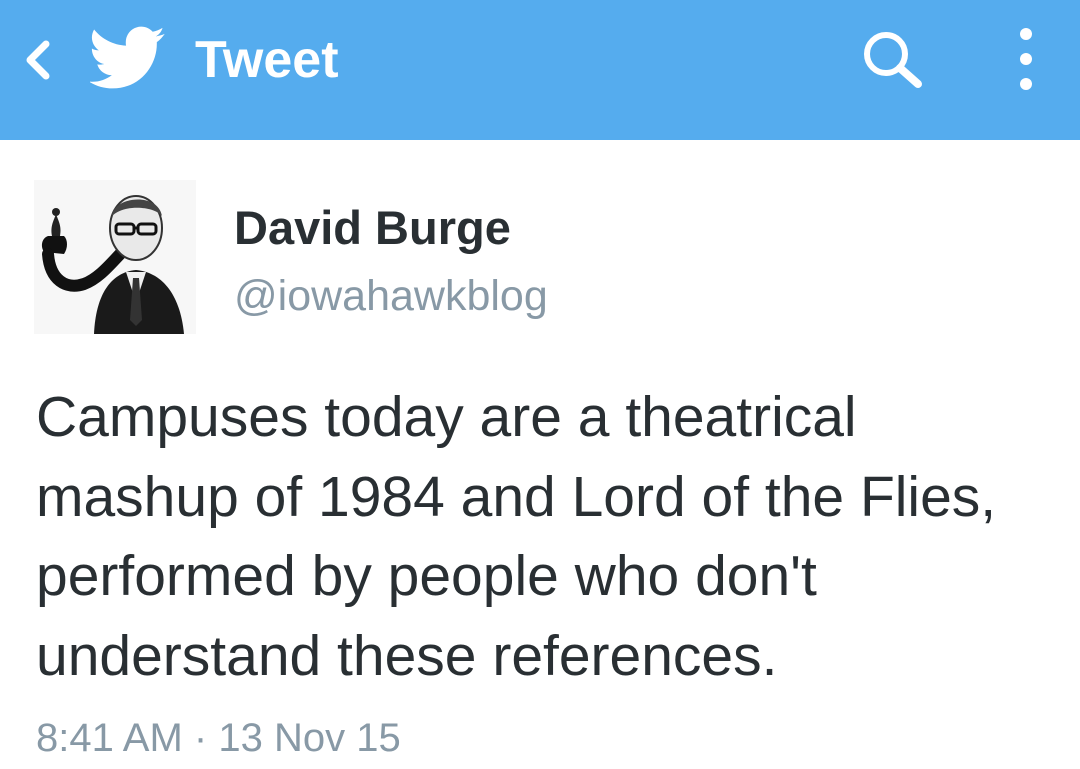 The image size is (1080, 769). Describe the element at coordinates (446, 417) in the screenshot. I see `tweet-text-line: Campuses today are a theatrical` at that location.